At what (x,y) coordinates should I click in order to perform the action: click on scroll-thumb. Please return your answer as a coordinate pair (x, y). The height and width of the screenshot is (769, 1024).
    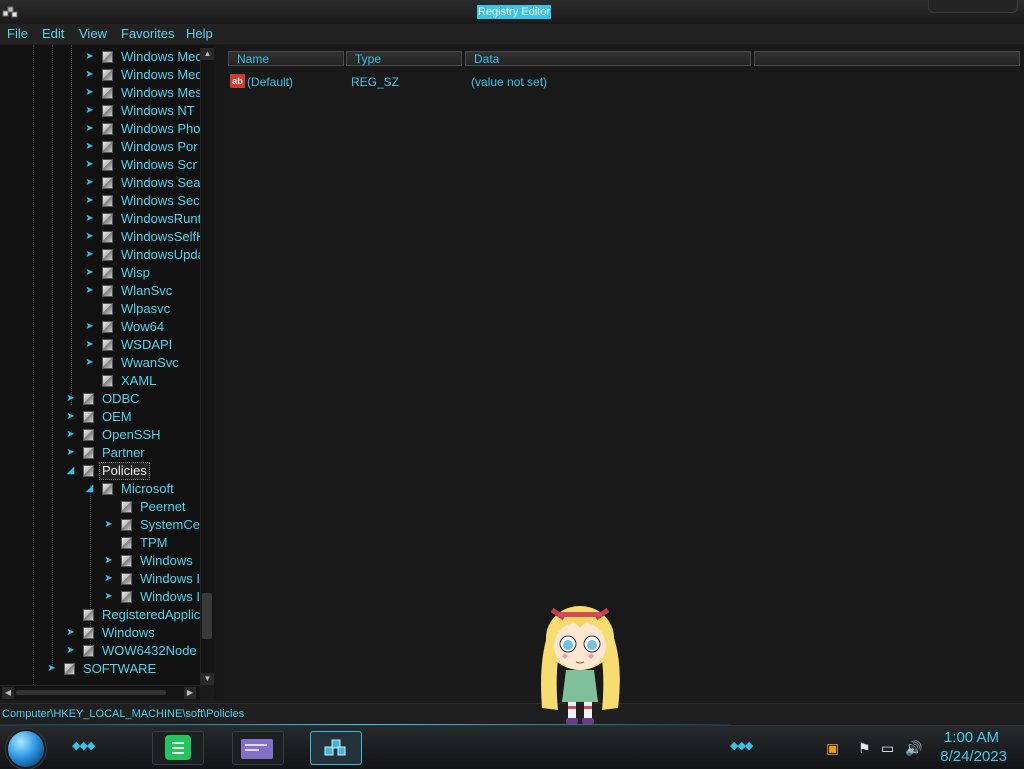
    Looking at the image, I should click on (207, 616).